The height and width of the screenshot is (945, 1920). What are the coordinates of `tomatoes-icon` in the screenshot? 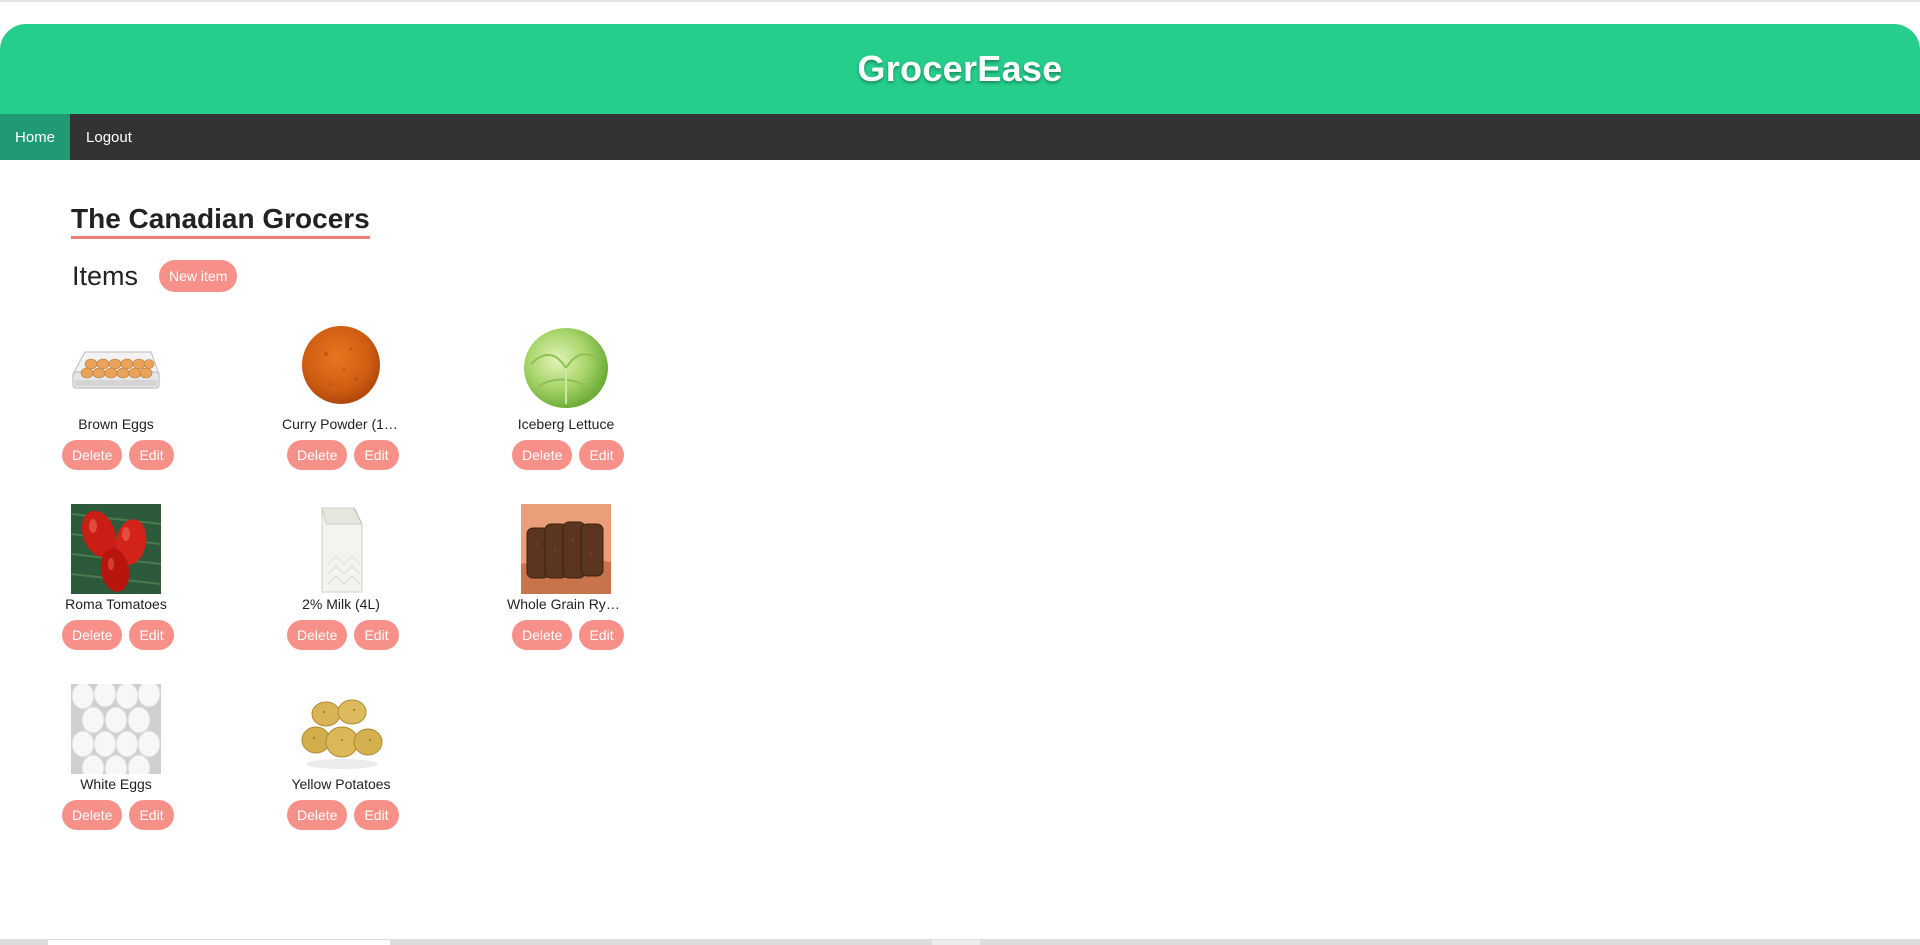 It's located at (116, 549).